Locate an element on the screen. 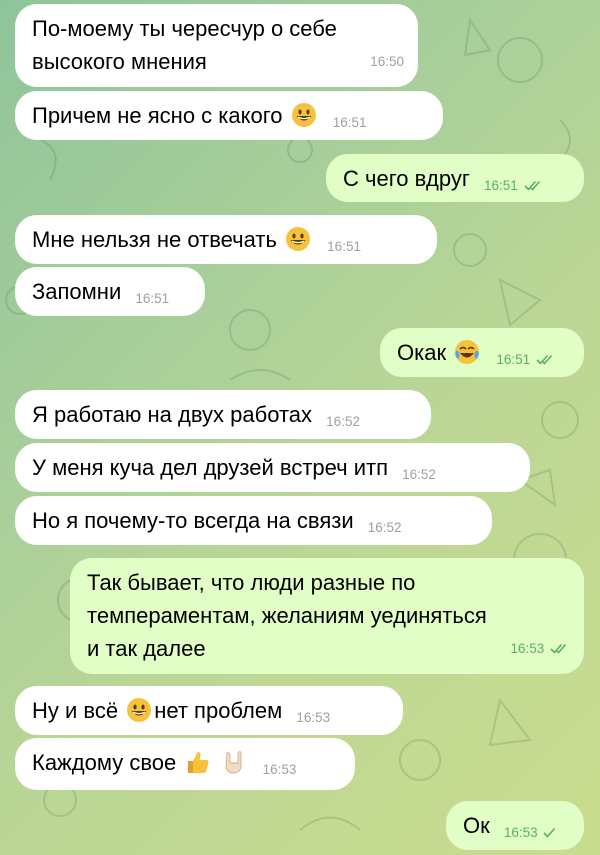 This screenshot has height=855, width=600. message-bubble: У меня куча дел друзей встреч итп 16:52 is located at coordinates (272, 467).